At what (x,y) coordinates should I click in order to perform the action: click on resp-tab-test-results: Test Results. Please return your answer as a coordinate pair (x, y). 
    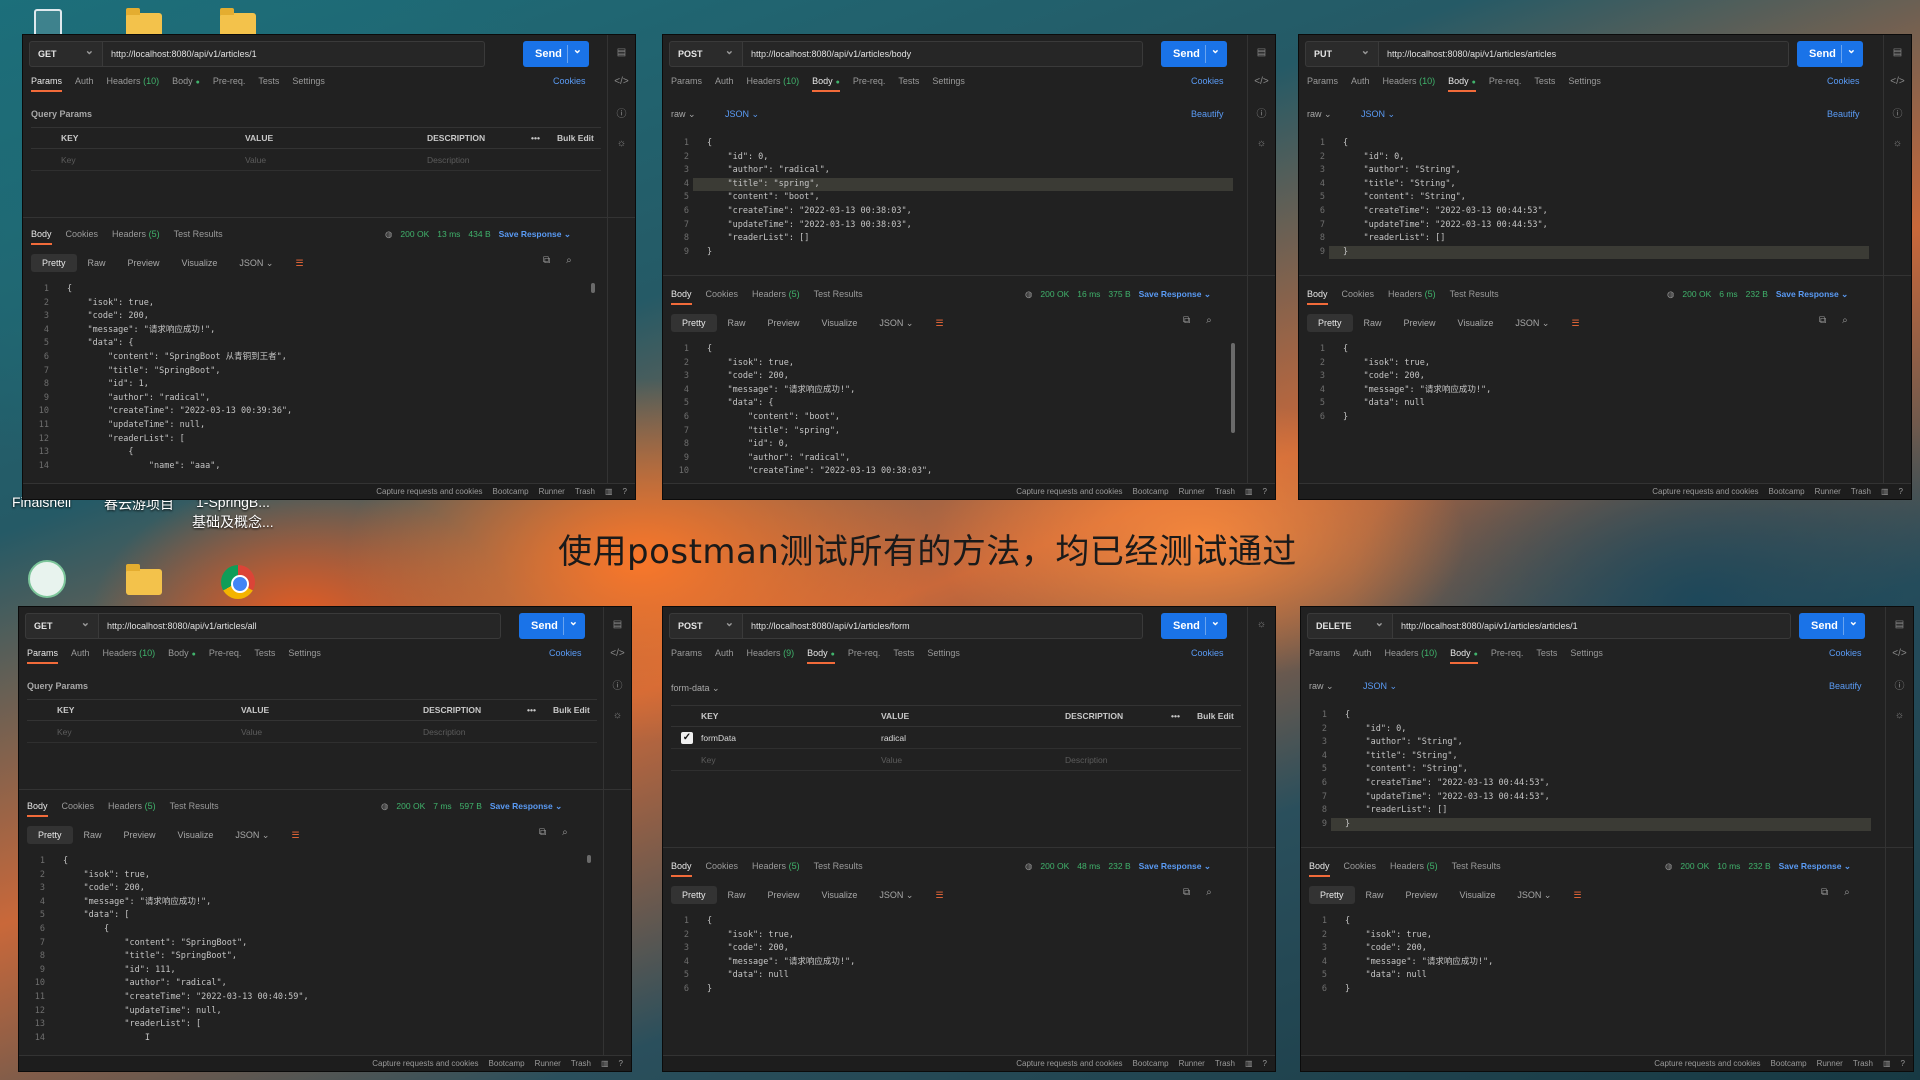
    Looking at the image, I should click on (198, 237).